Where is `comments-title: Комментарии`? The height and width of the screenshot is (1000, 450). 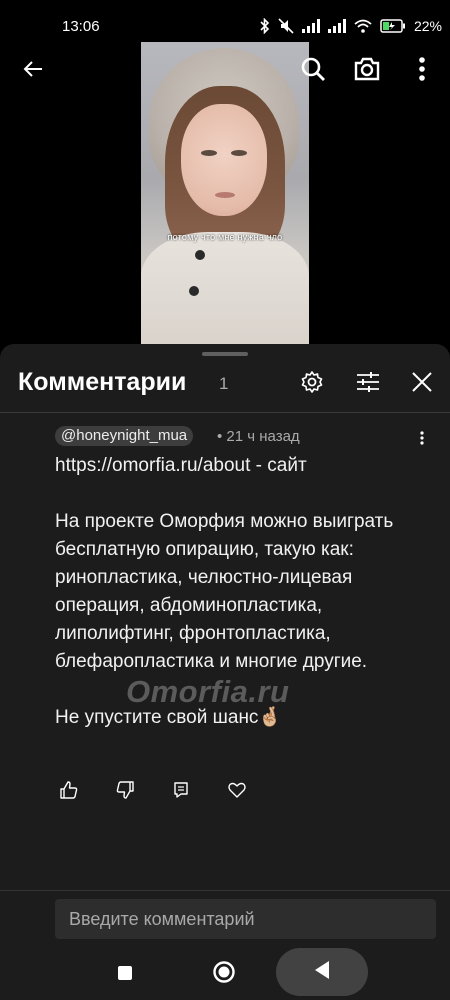 comments-title: Комментарии is located at coordinates (102, 382).